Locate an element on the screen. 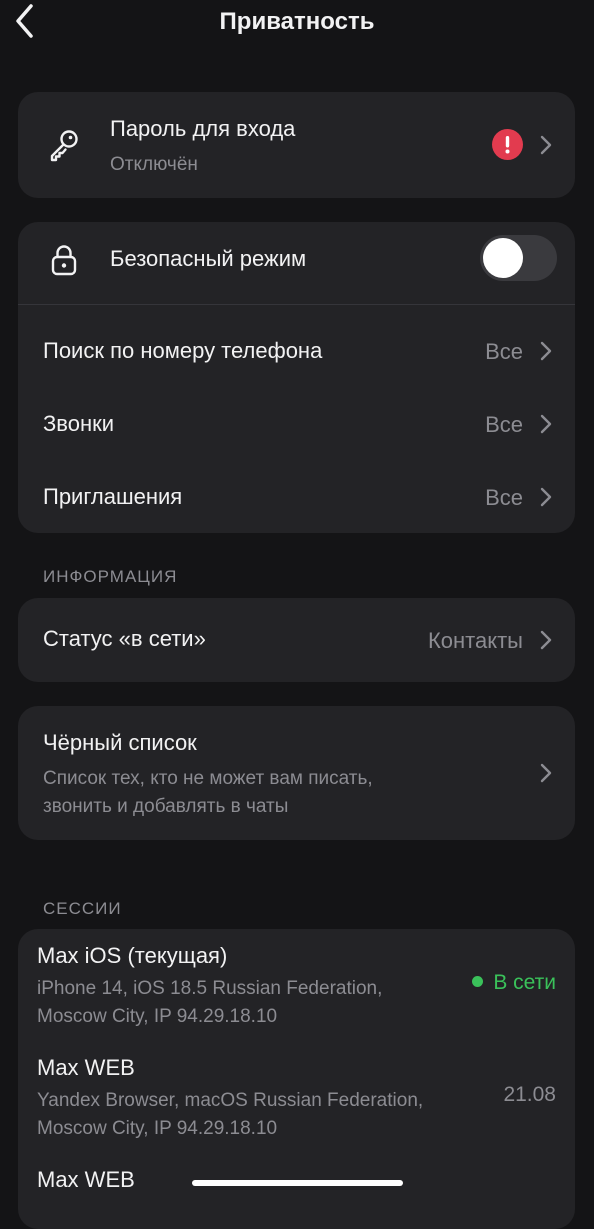 This screenshot has height=1229, width=594. invitations-label: Приглашения is located at coordinates (113, 496).